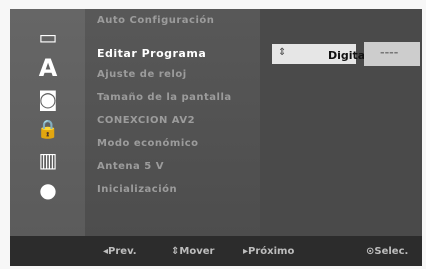 The height and width of the screenshot is (269, 426). What do you see at coordinates (348, 55) in the screenshot?
I see `program-type-value: Digital` at bounding box center [348, 55].